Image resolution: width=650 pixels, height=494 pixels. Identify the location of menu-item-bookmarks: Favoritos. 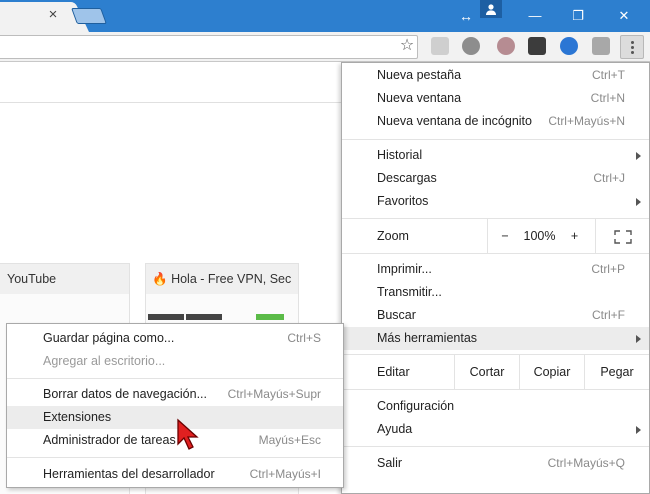
(495, 201).